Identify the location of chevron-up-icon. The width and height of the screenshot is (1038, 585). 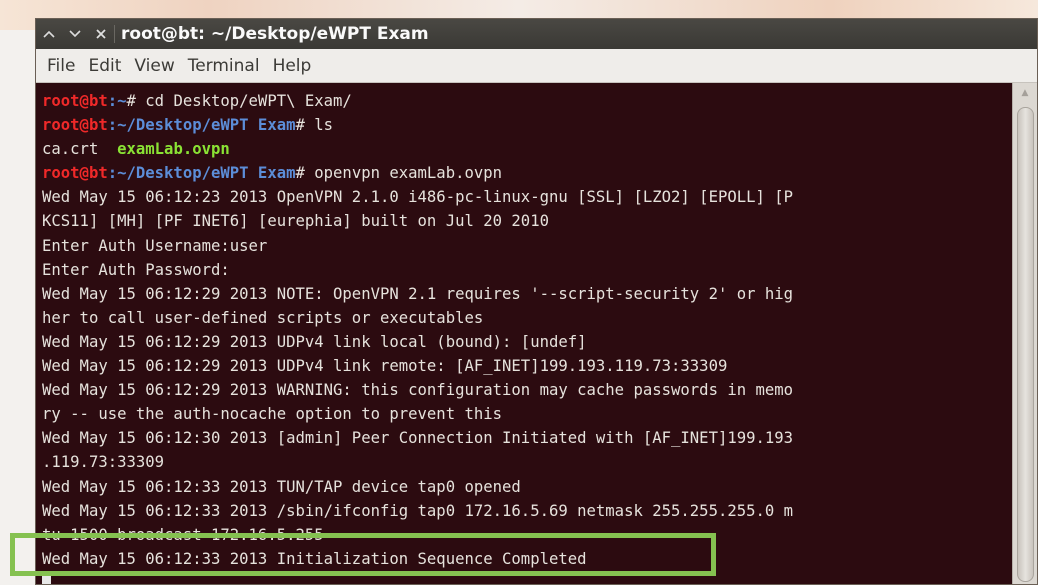
(49, 34).